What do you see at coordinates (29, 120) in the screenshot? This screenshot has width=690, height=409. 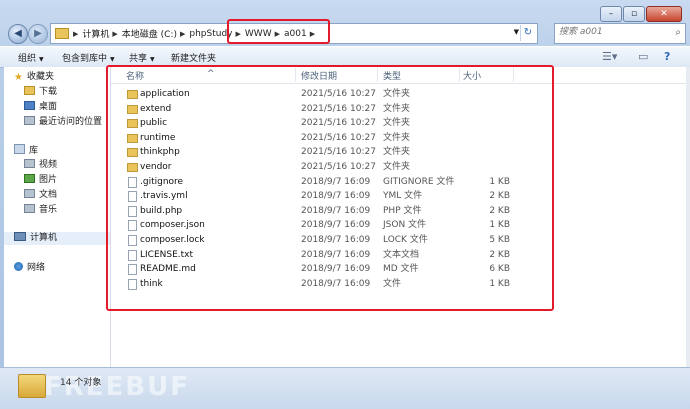 I see `recent-places-icon` at bounding box center [29, 120].